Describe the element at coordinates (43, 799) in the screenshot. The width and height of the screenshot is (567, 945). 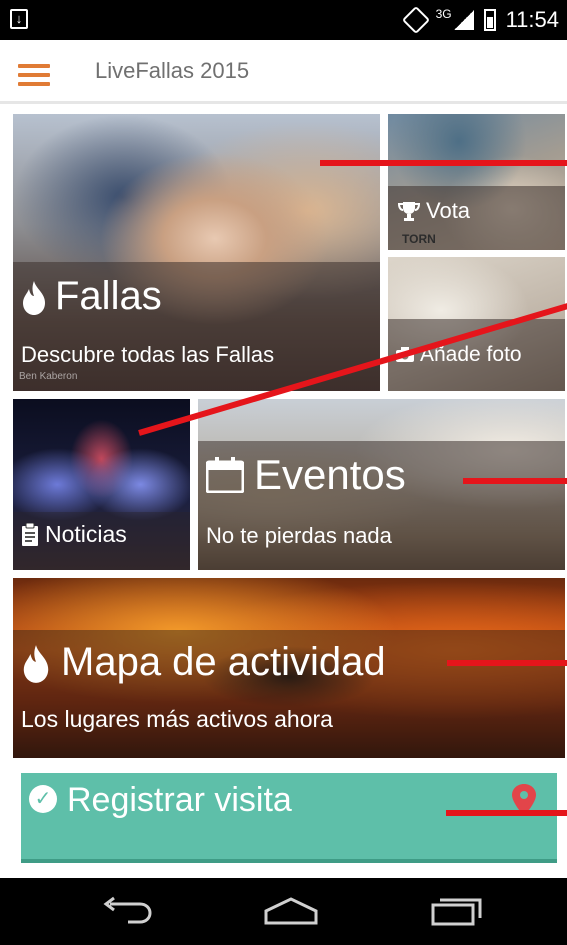
I see `check-circle-icon: ✓` at that location.